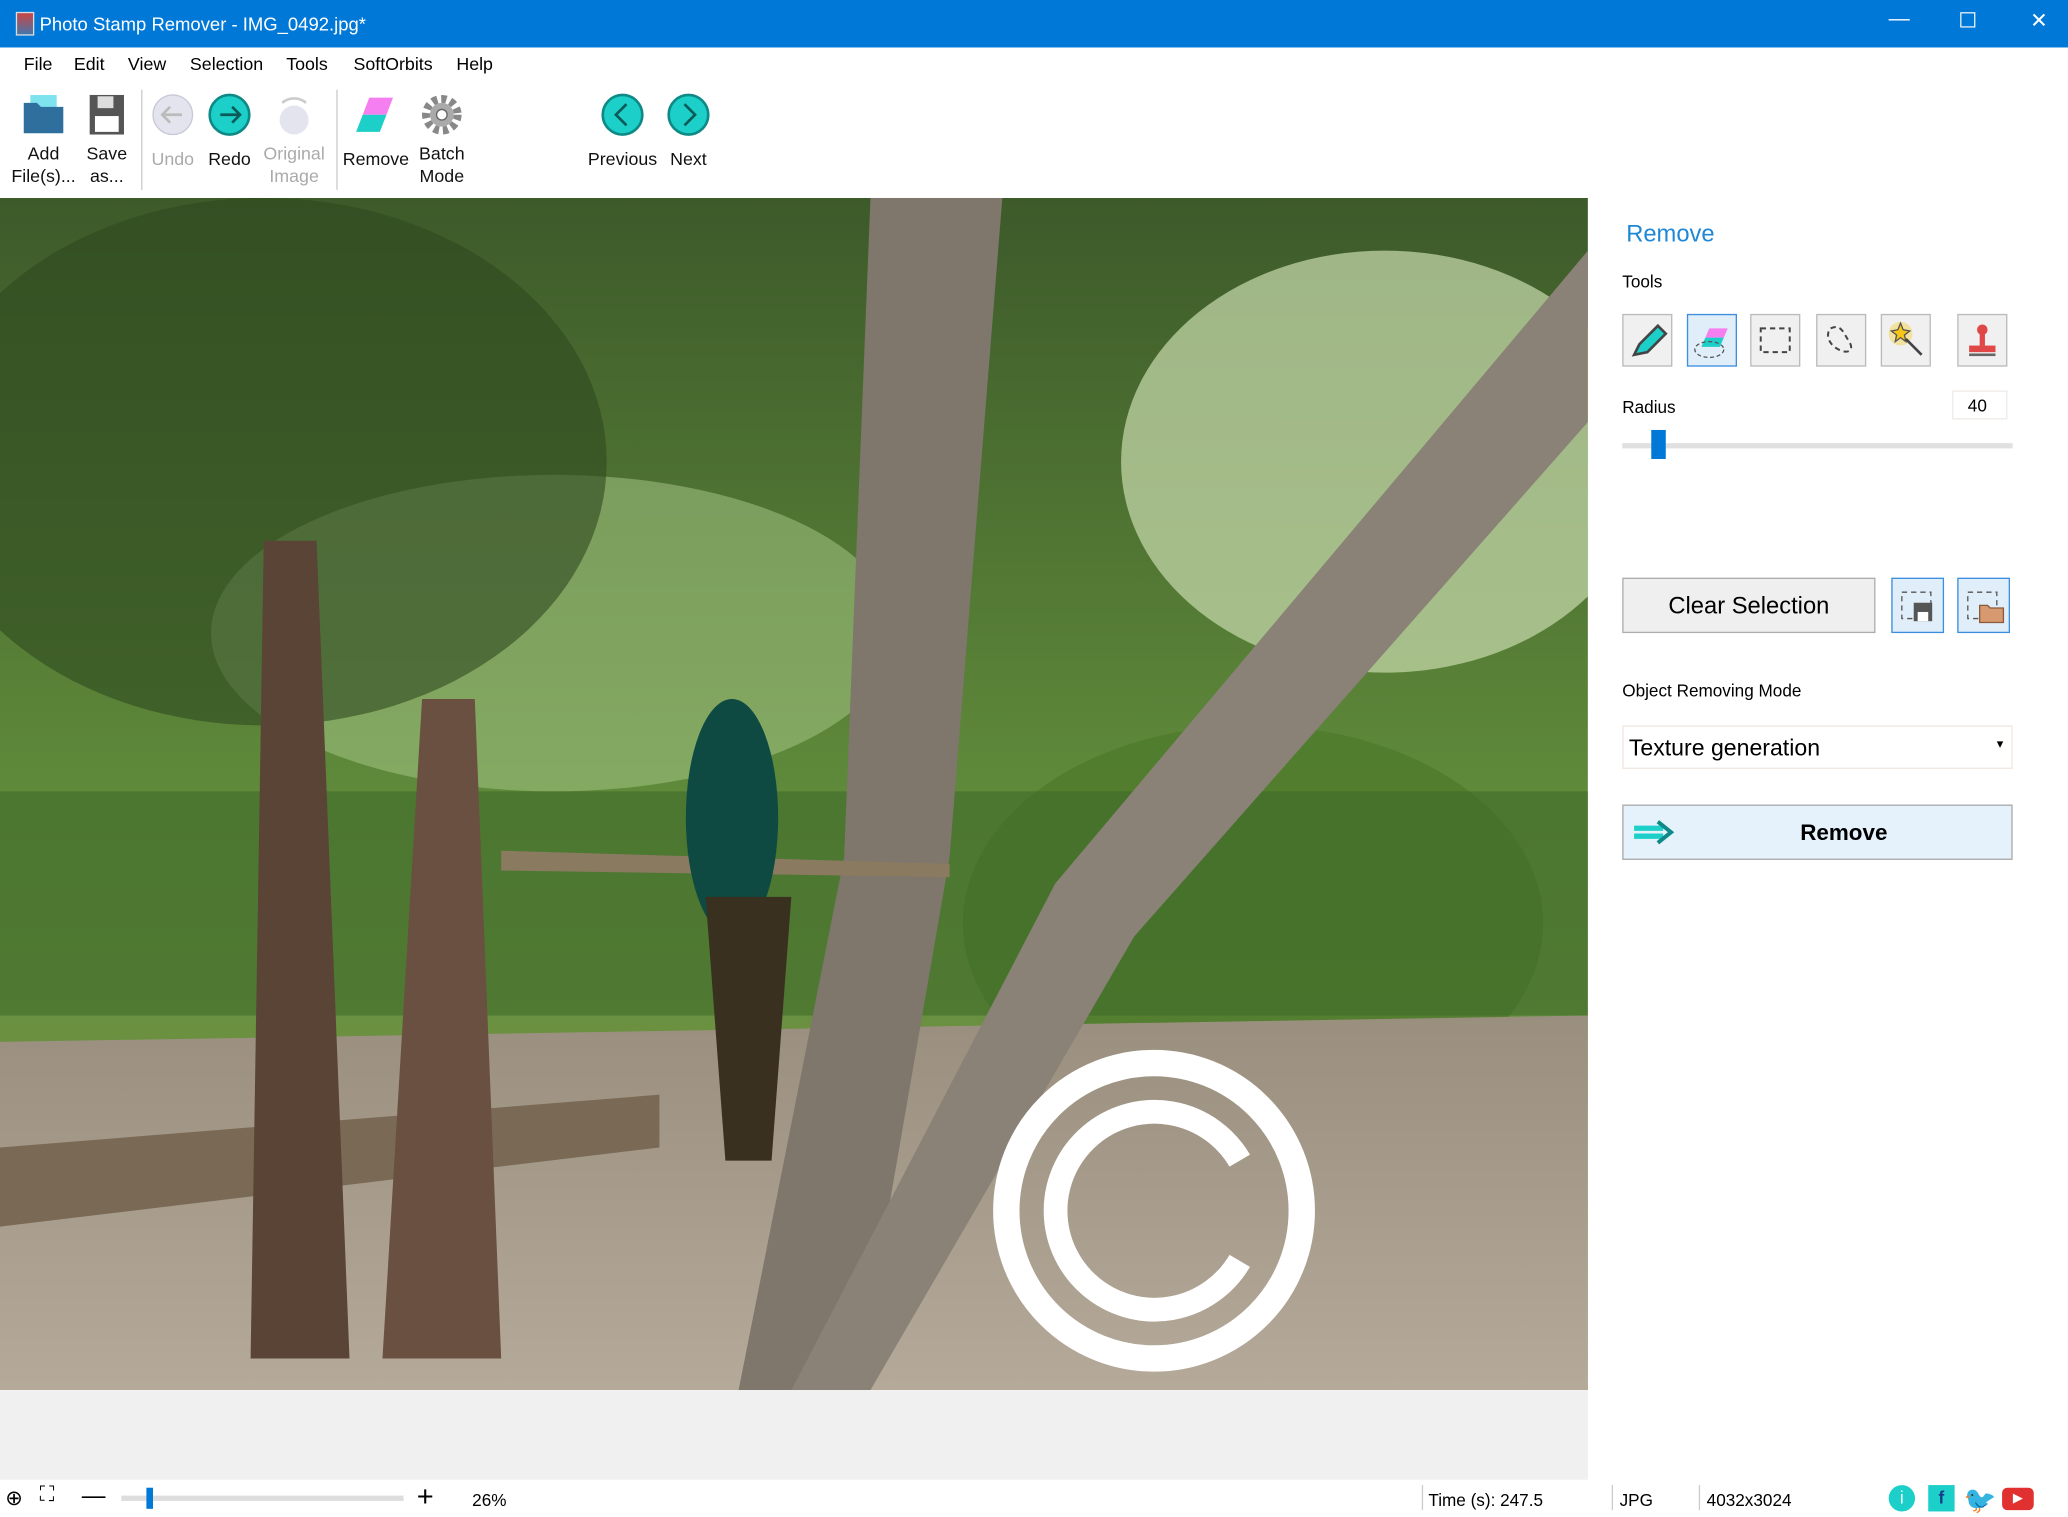 Image resolution: width=2068 pixels, height=1517 pixels. I want to click on radius-label: Radius, so click(1649, 406).